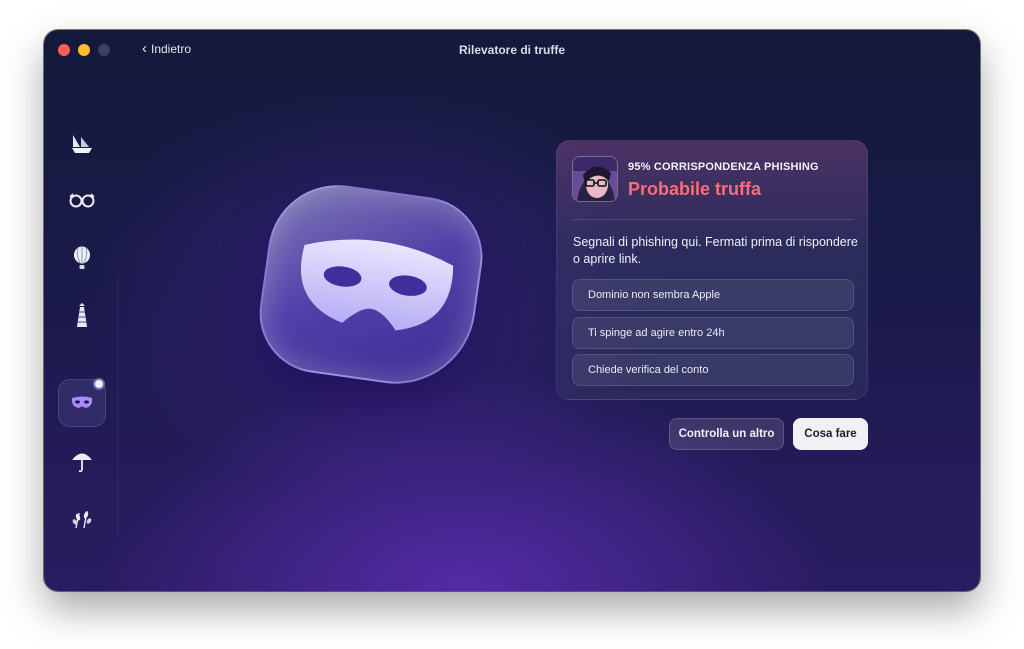 This screenshot has height=649, width=1024. Describe the element at coordinates (726, 434) in the screenshot. I see `check-another-button: Controlla un altro` at that location.